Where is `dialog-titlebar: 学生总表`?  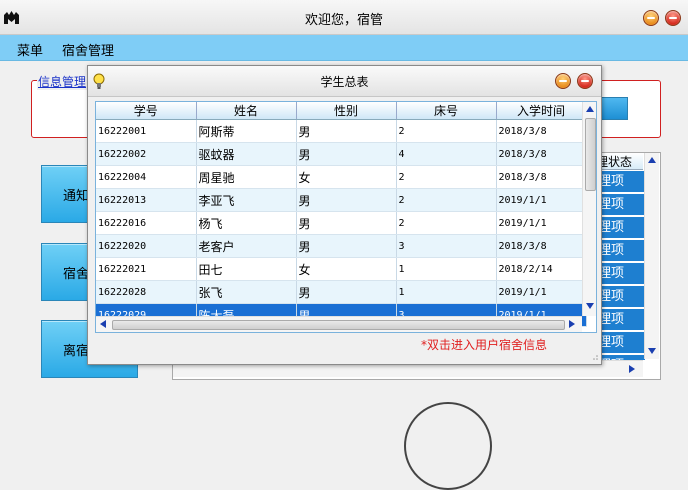 dialog-titlebar: 学生总表 is located at coordinates (344, 81).